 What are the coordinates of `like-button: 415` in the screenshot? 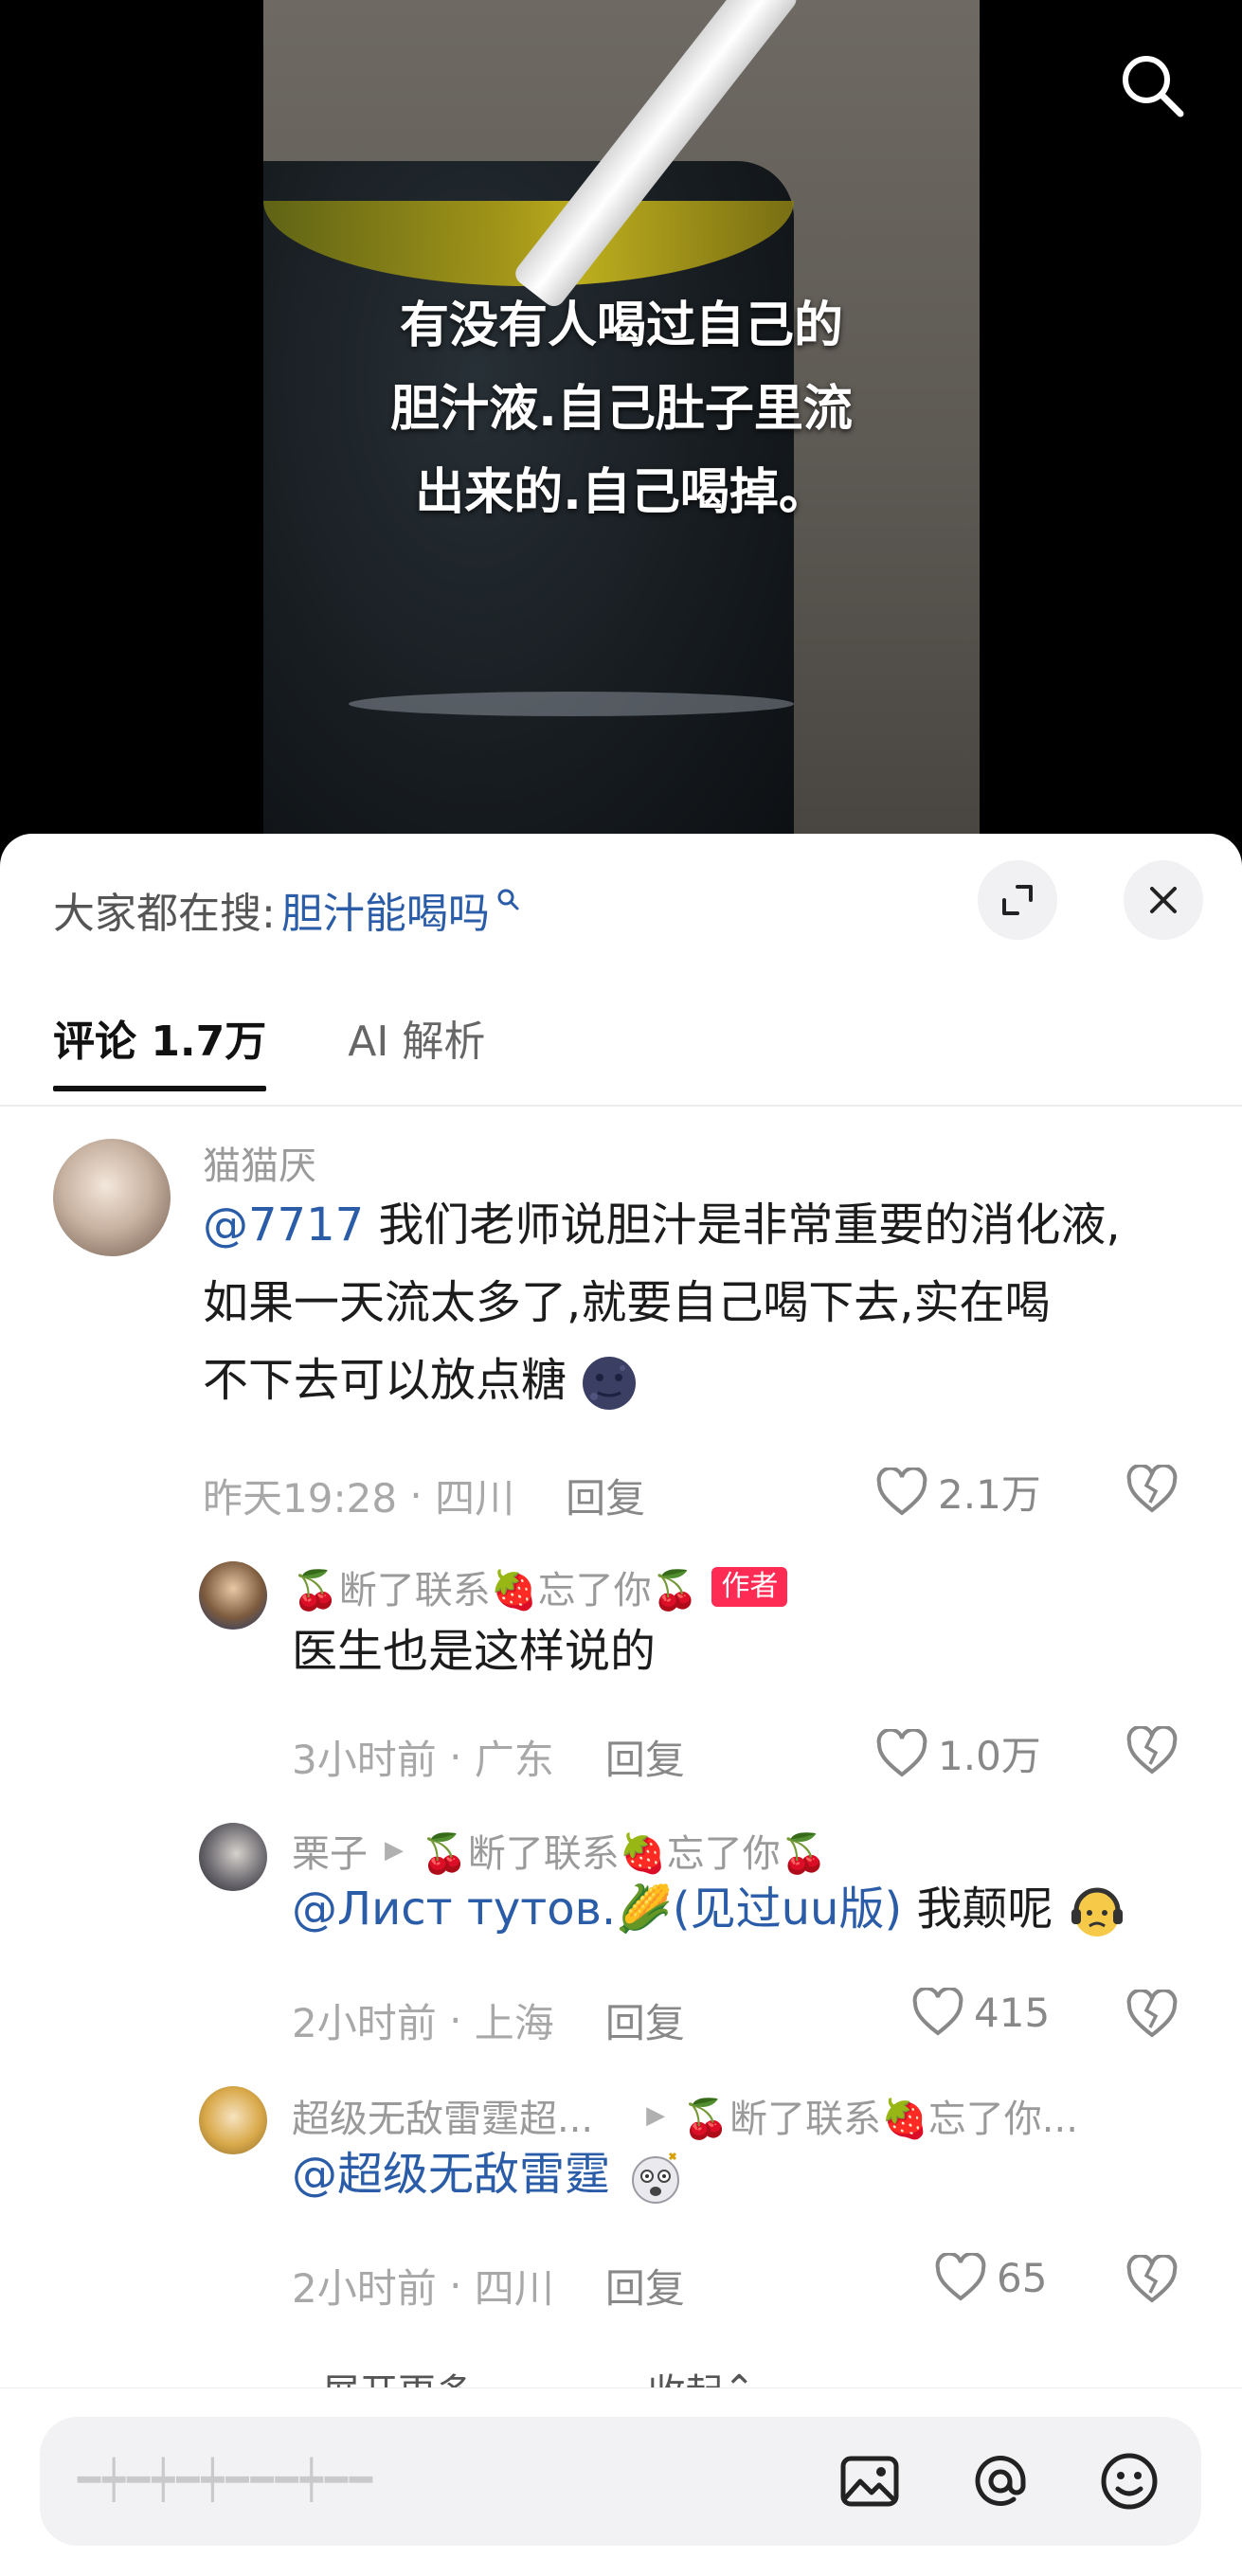 It's located at (980, 2012).